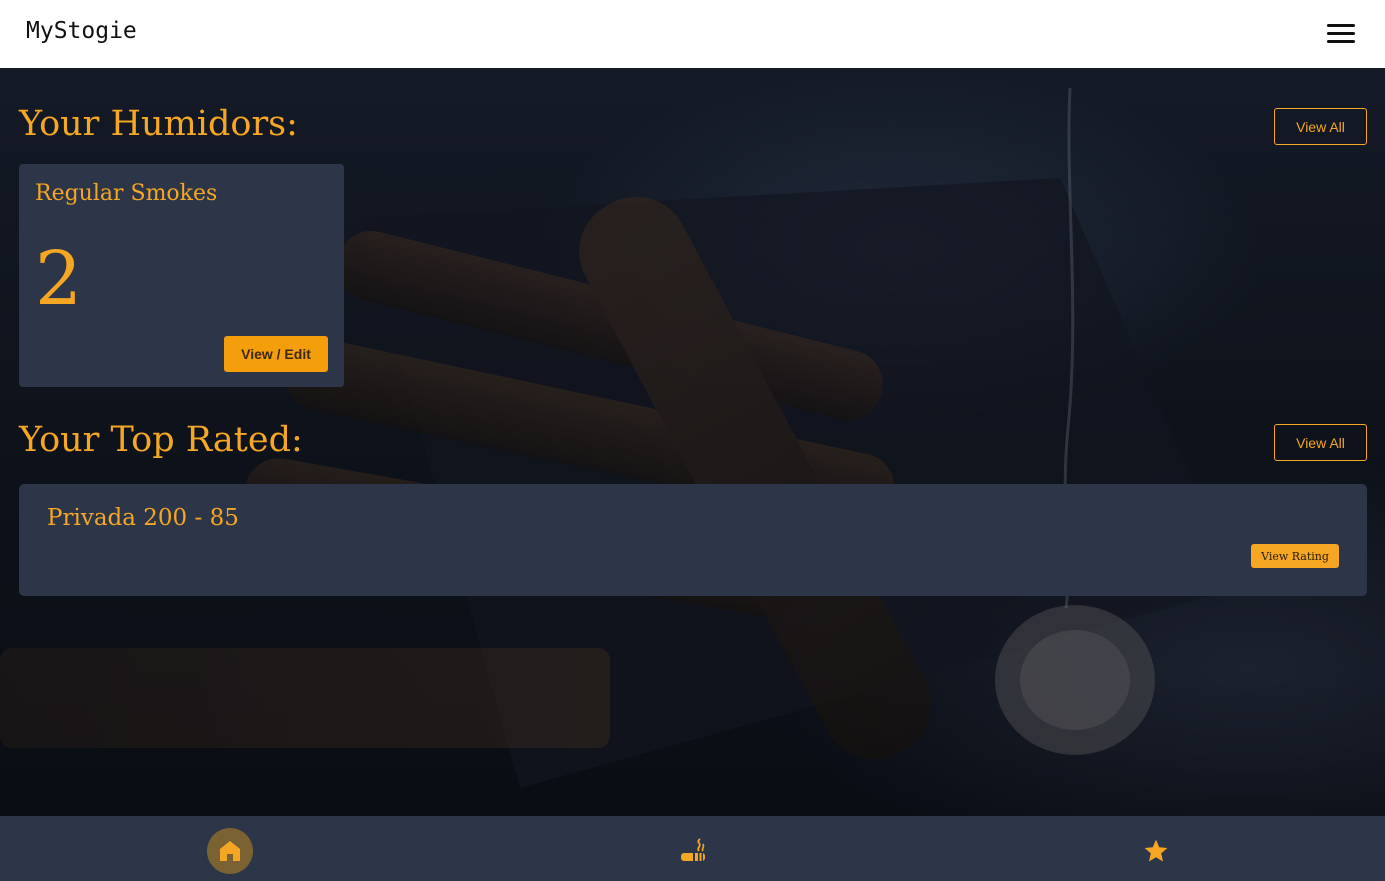  What do you see at coordinates (161, 440) in the screenshot?
I see `top-rated-section-title: Your Top Rated:` at bounding box center [161, 440].